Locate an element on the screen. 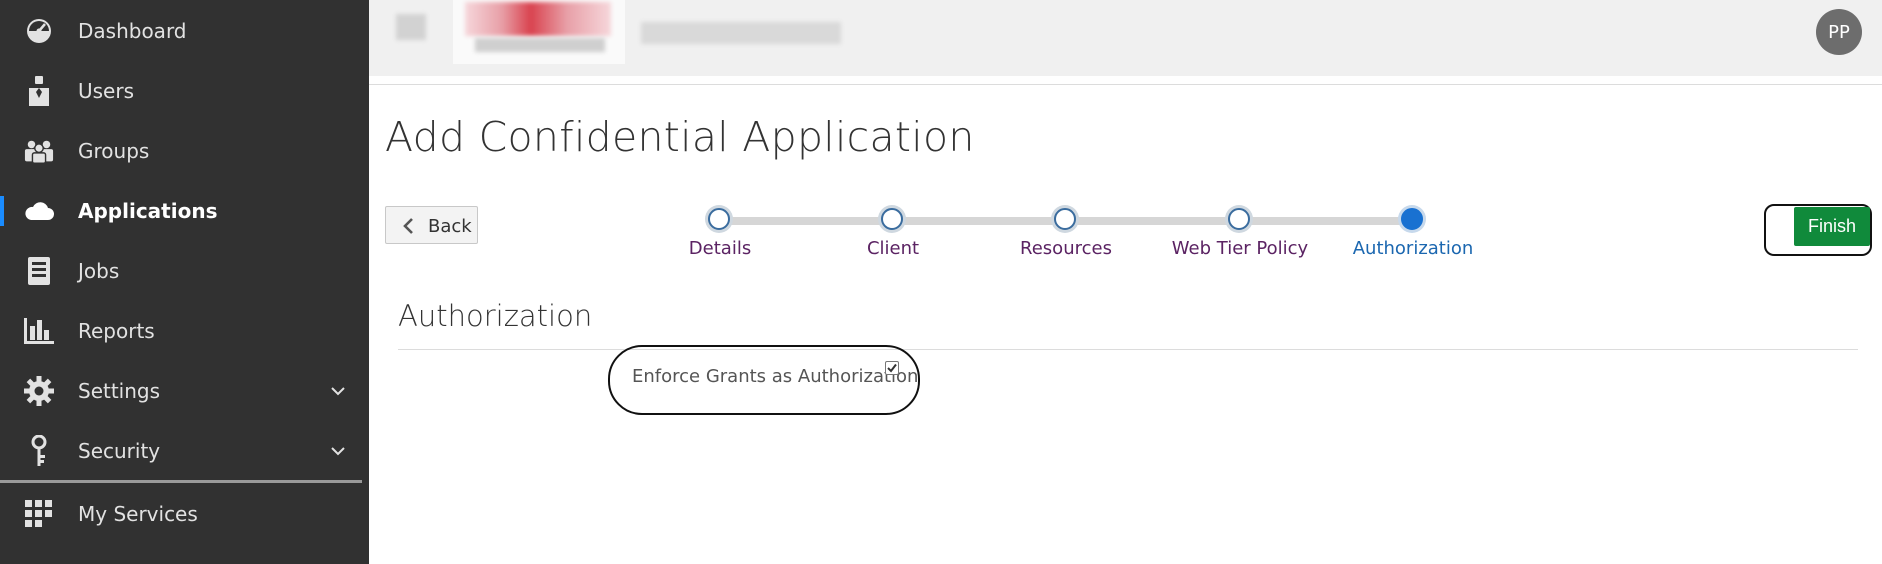 This screenshot has height=564, width=1882. sidebar-item-my-services: My Services is located at coordinates (184, 514).